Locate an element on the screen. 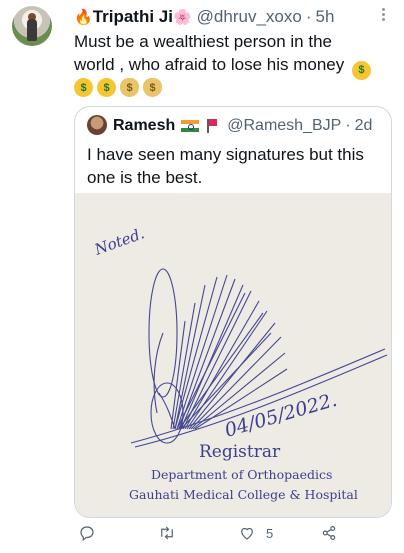 This screenshot has width=404, height=553. tweet-text-line: world , who afraid to lose his money $ is located at coordinates (234, 66).